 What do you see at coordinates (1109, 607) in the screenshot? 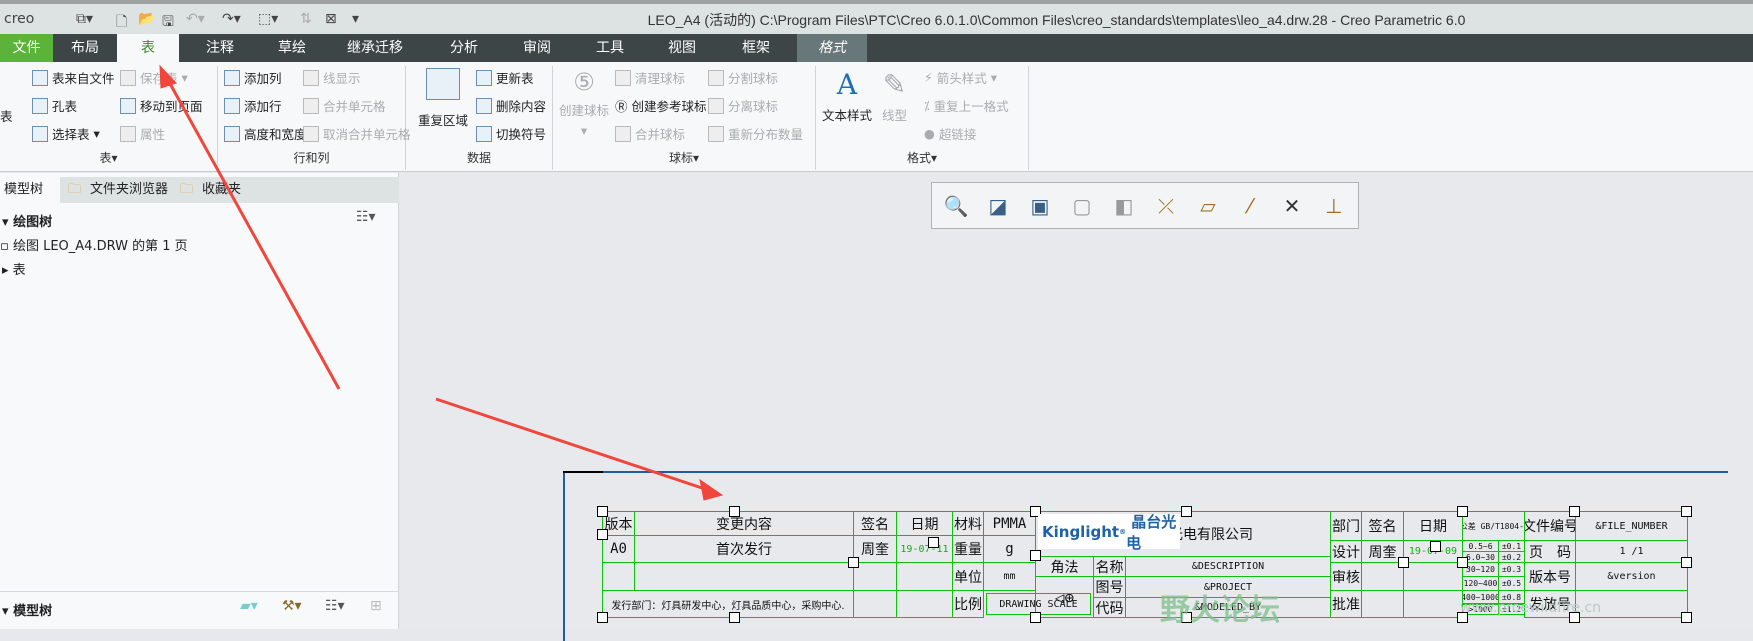
I see `code-header: 代码` at bounding box center [1109, 607].